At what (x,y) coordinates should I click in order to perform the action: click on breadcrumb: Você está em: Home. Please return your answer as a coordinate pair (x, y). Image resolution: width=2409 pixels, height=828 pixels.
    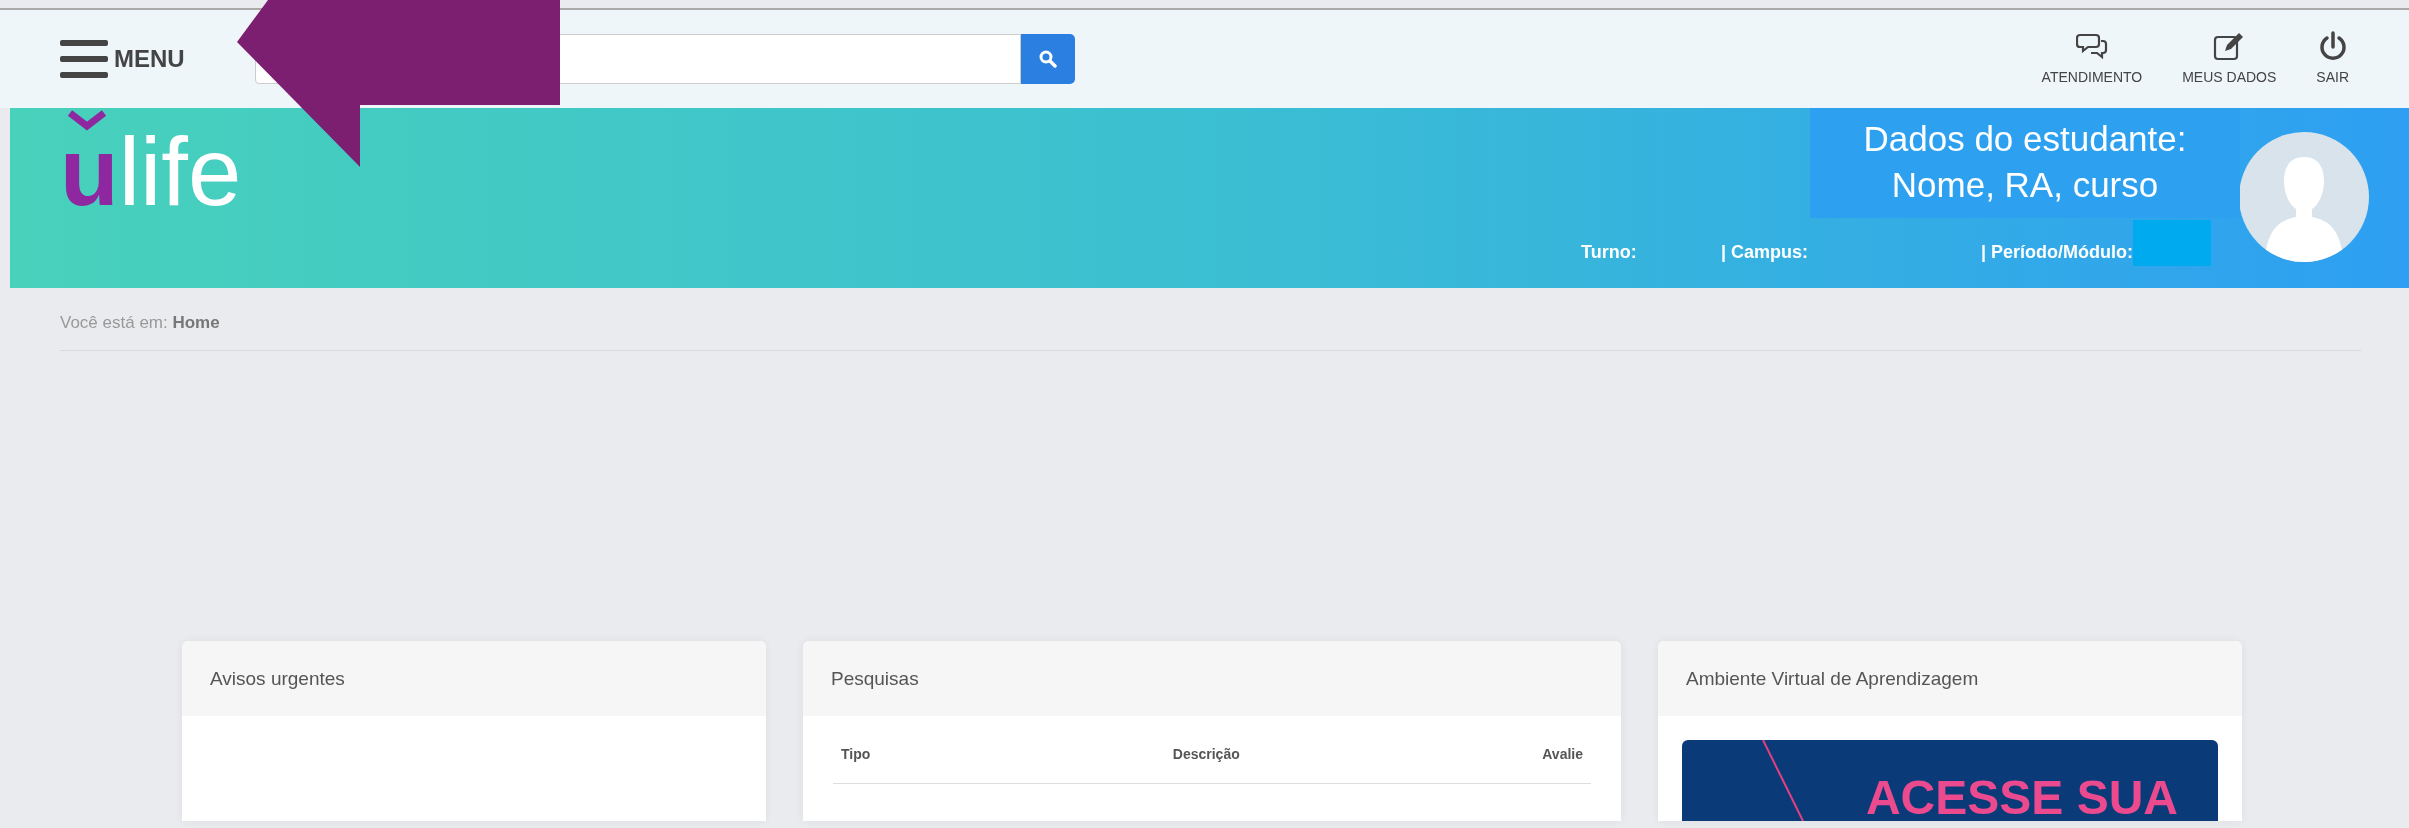
    Looking at the image, I should click on (1210, 330).